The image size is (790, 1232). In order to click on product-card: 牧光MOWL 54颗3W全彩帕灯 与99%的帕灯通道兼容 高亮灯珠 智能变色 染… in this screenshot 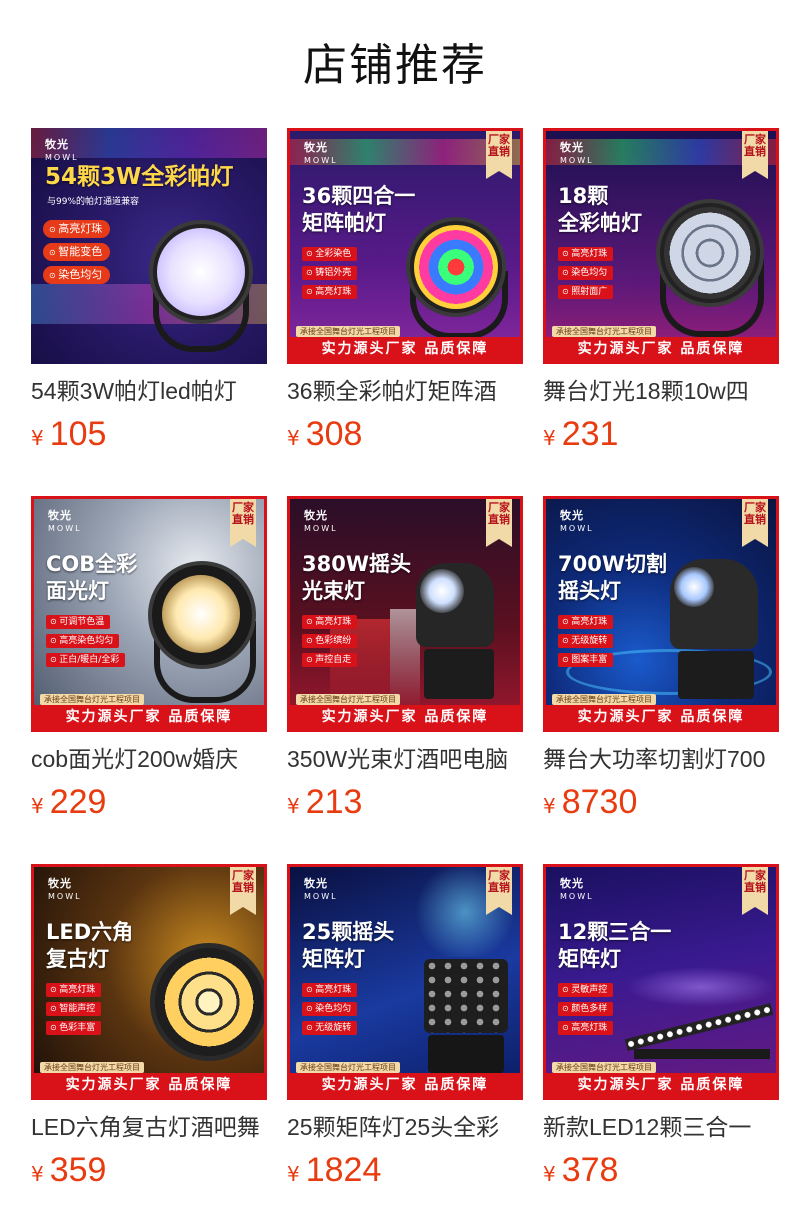, I will do `click(149, 291)`.